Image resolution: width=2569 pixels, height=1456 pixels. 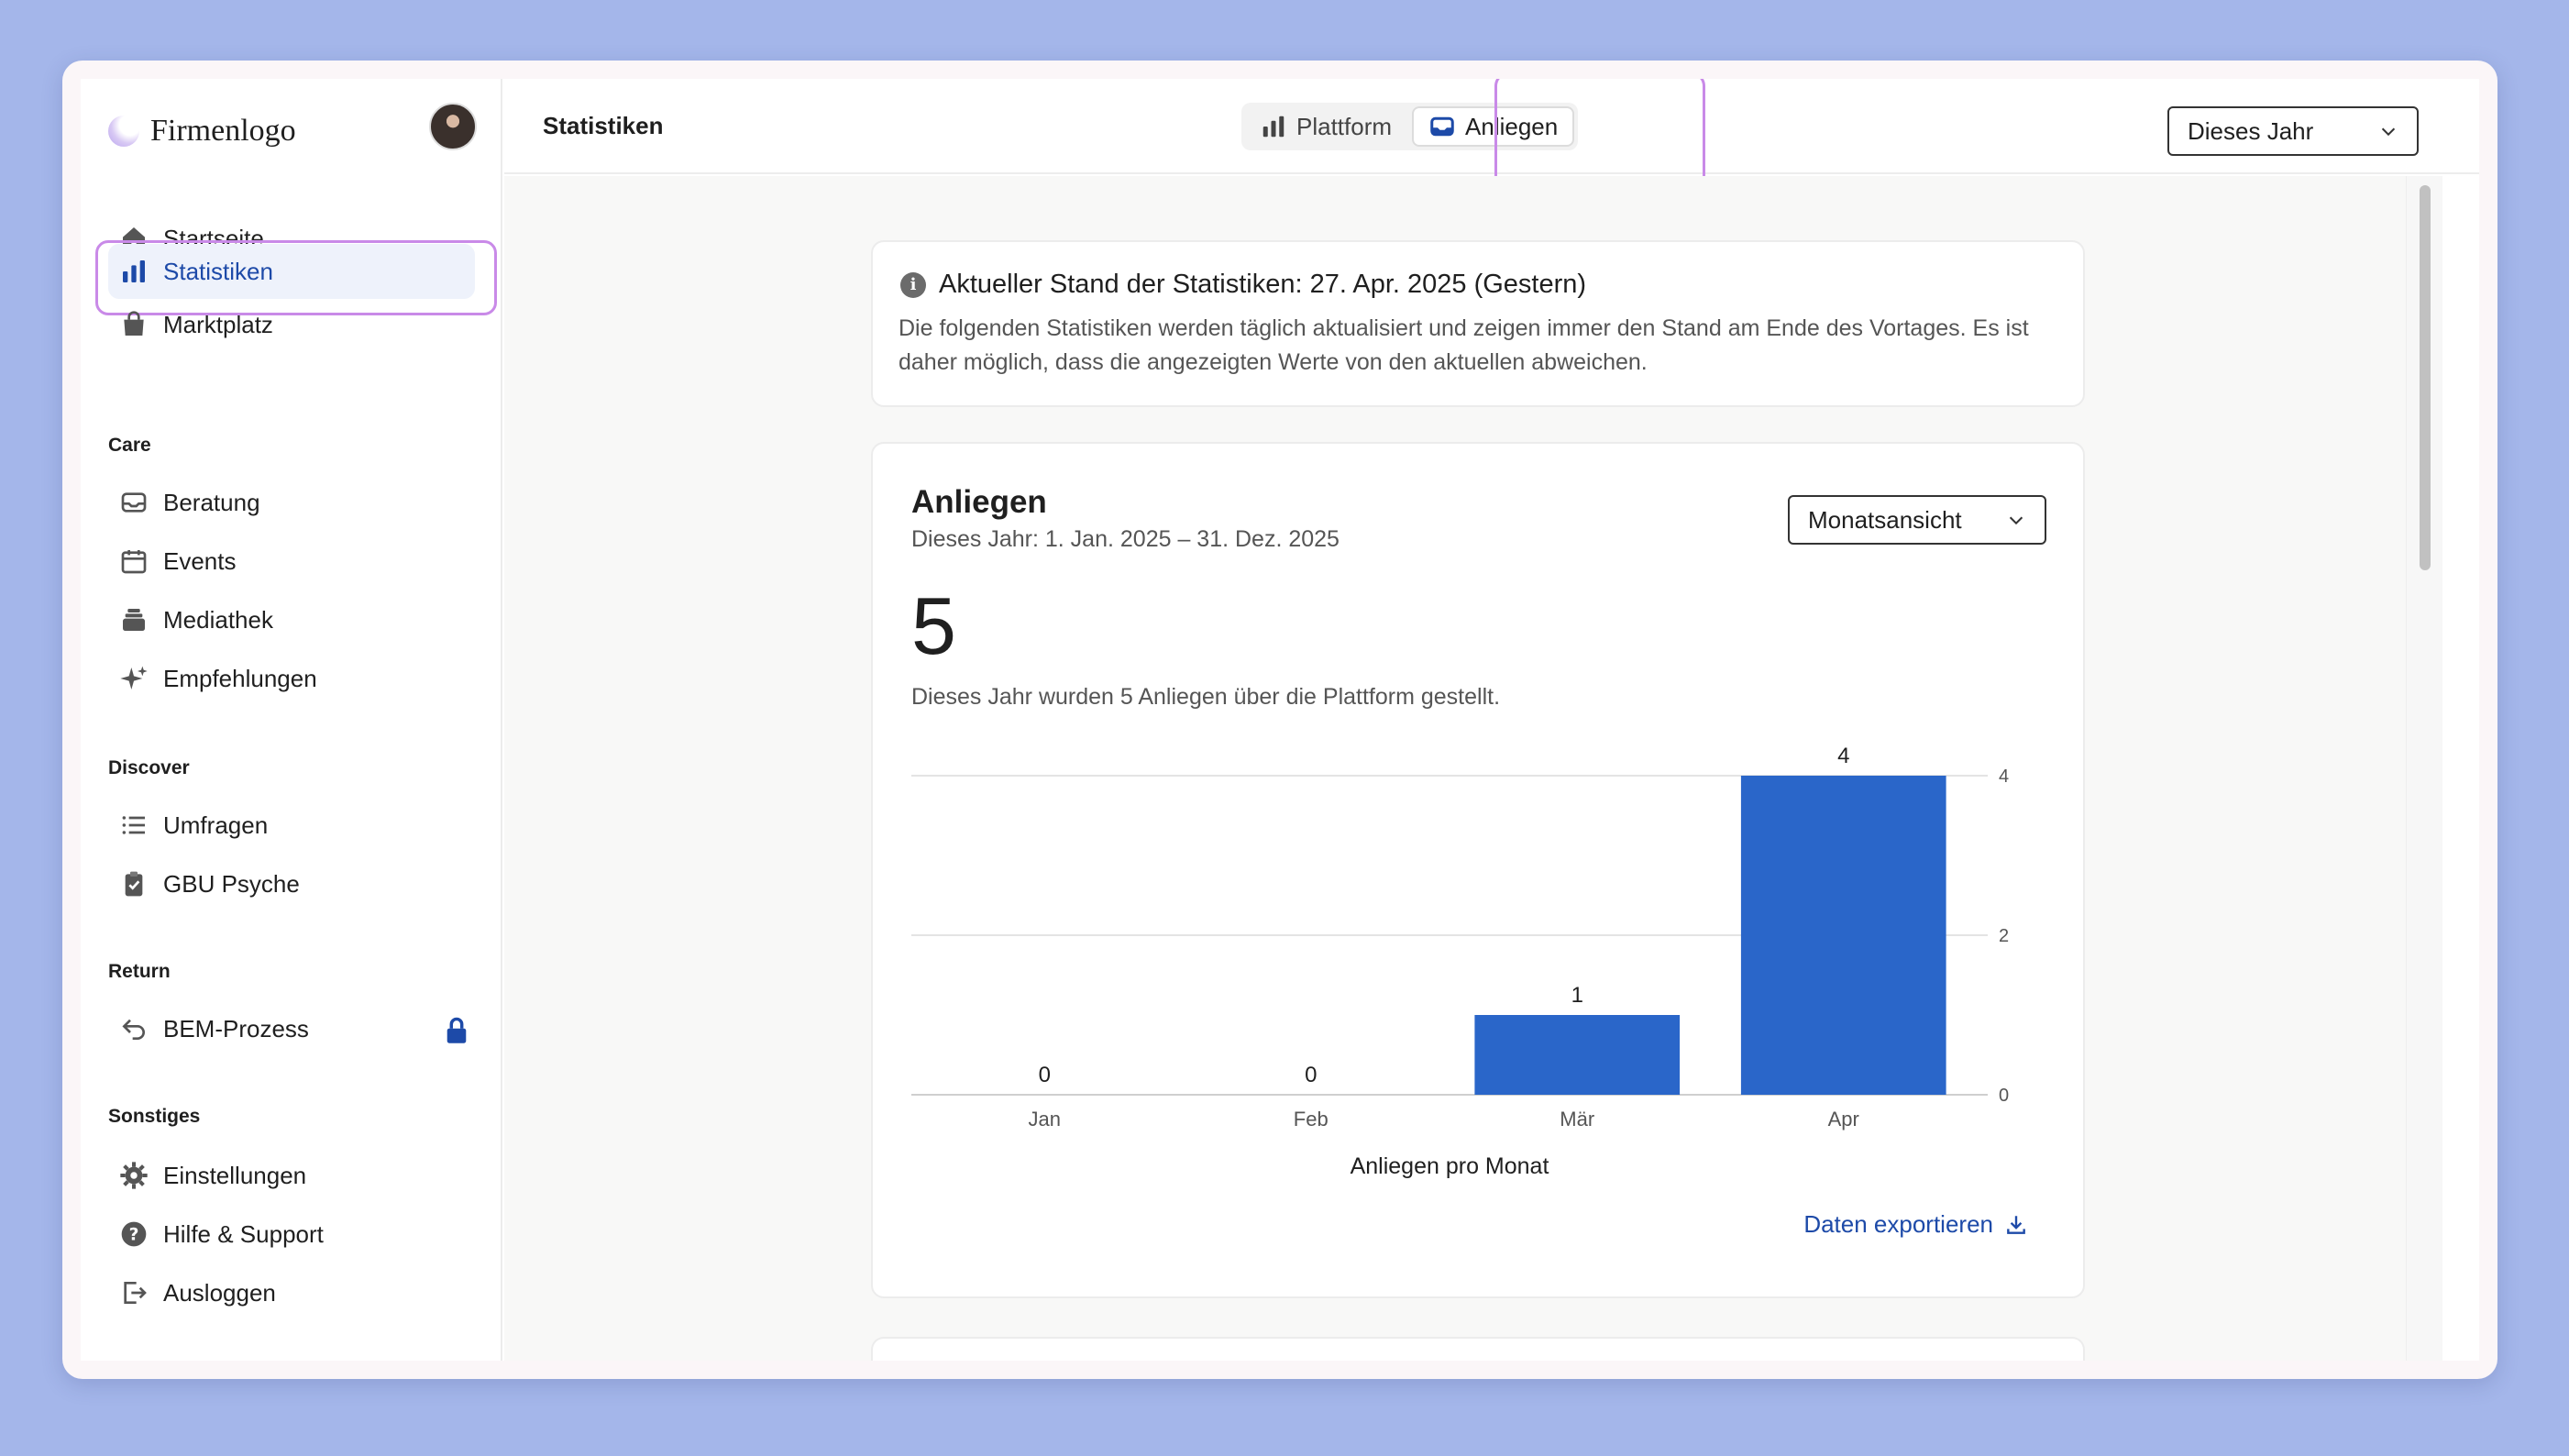 I want to click on section-label-discover: Discover, so click(x=149, y=767).